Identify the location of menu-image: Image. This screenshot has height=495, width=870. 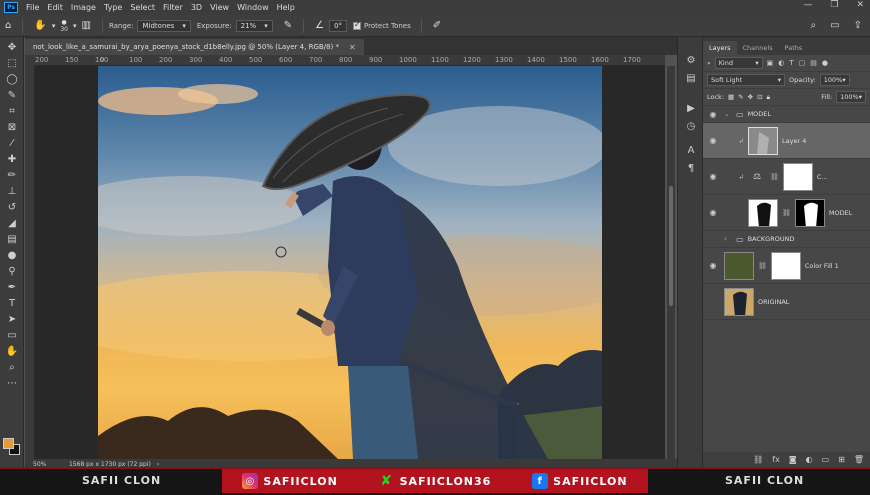
(83, 7).